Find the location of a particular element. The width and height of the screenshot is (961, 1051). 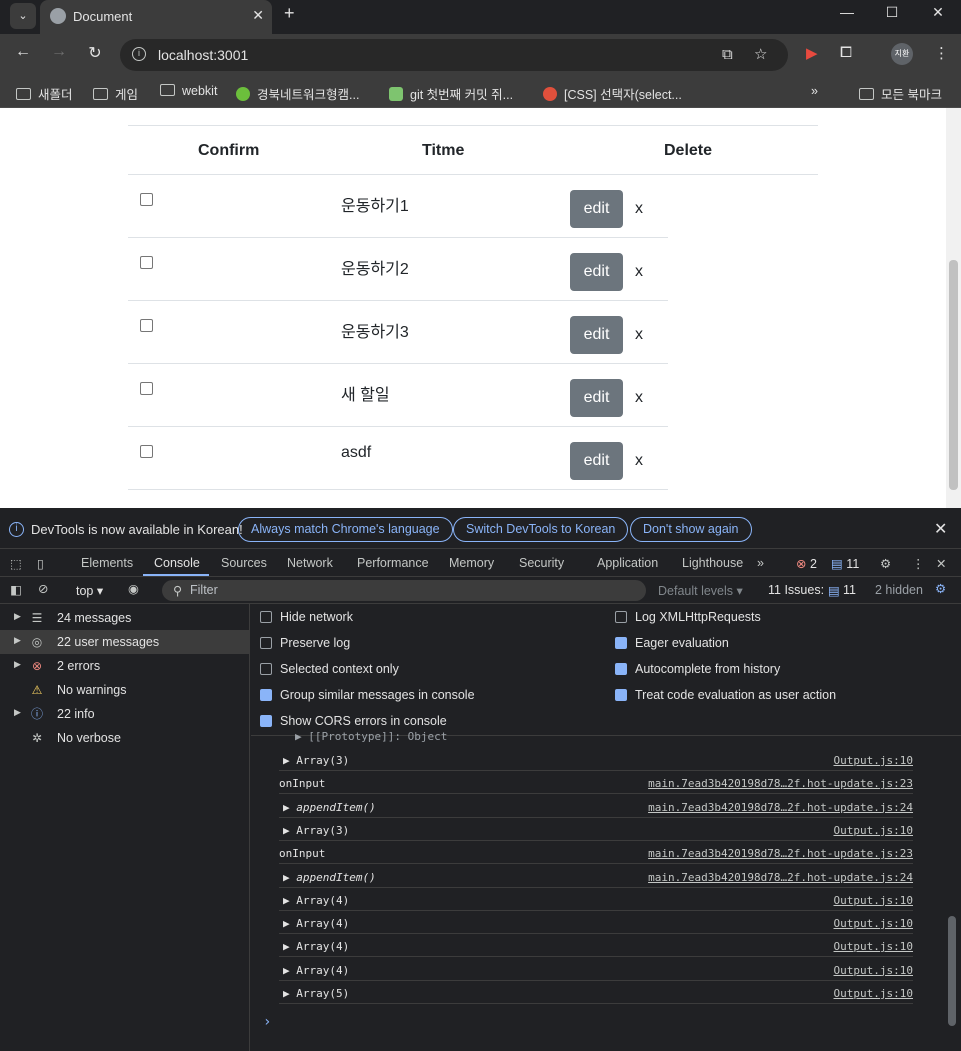

browser-tab: Document ✕ is located at coordinates (156, 17).